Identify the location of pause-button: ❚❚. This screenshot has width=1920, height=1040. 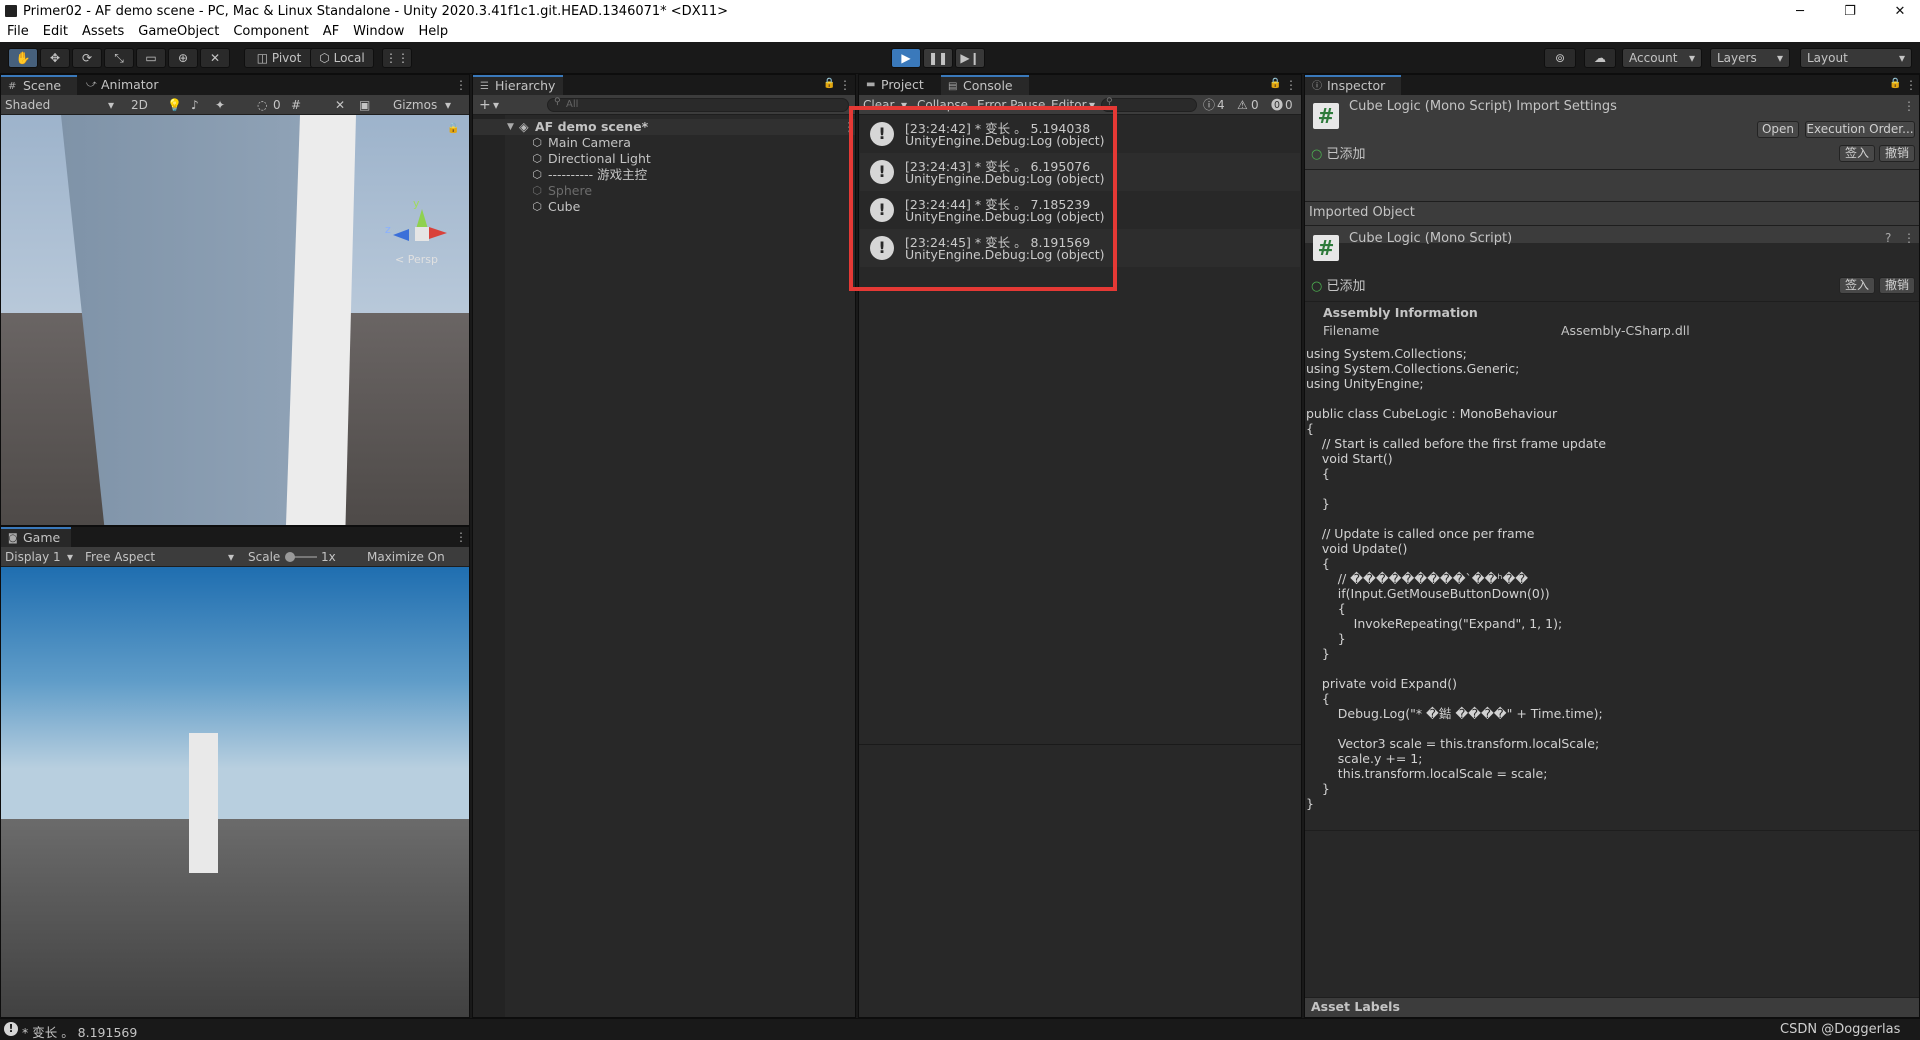
(938, 58).